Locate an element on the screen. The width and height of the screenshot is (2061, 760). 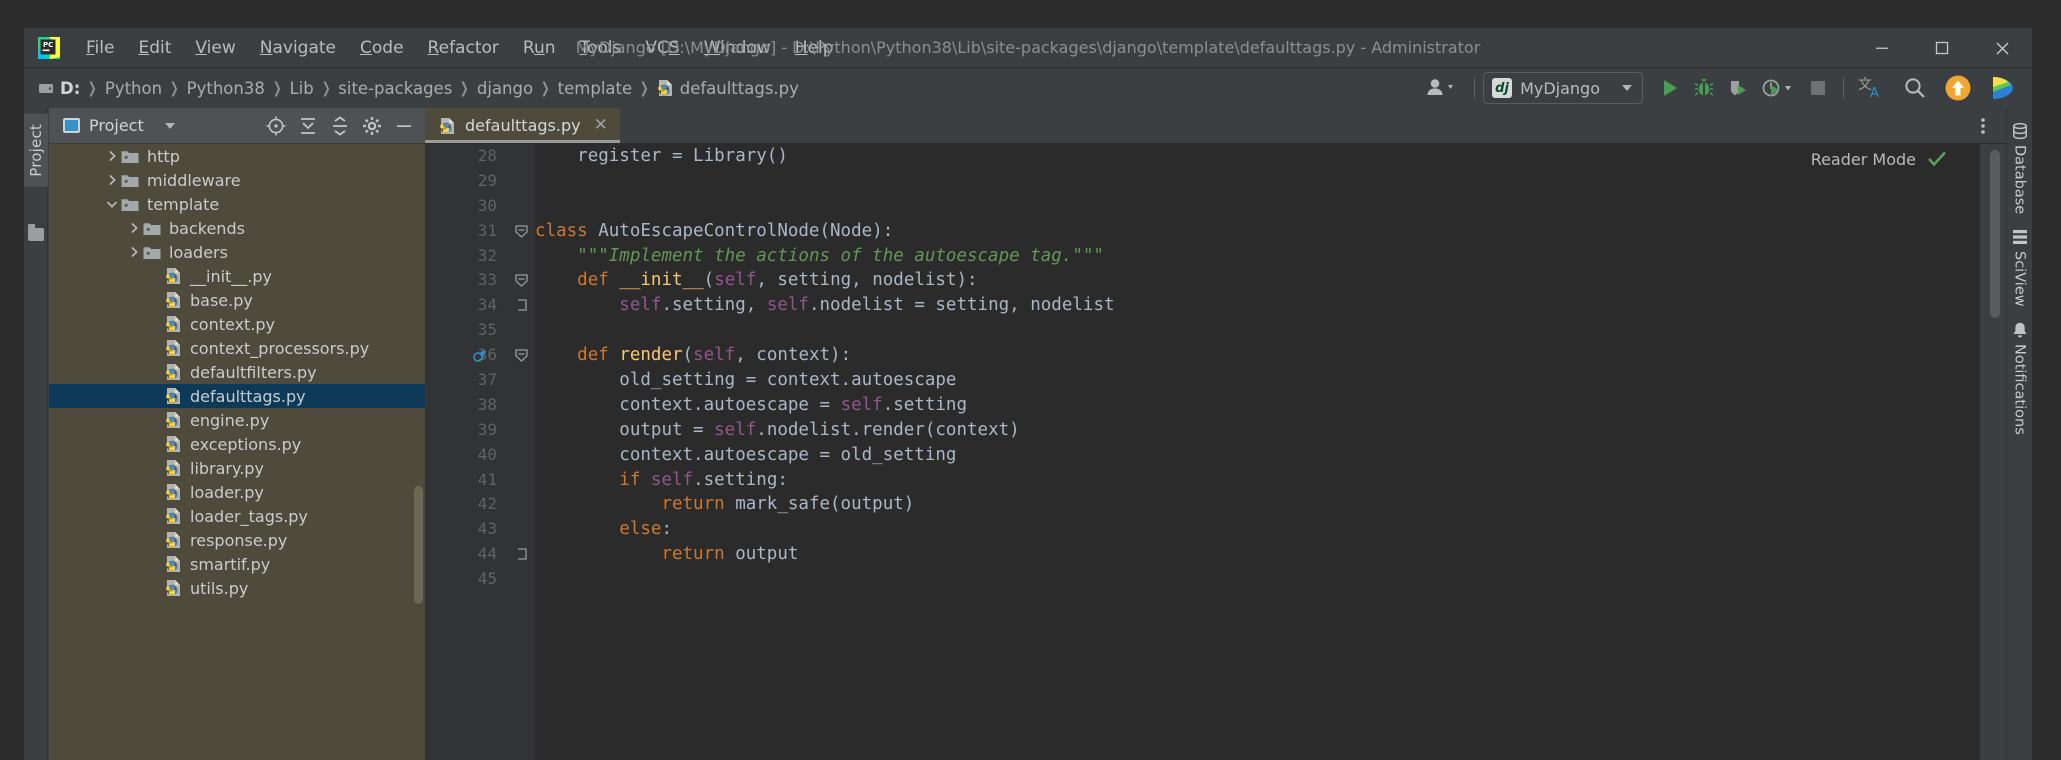
tree-item-loaders: loaders is located at coordinates (237, 252).